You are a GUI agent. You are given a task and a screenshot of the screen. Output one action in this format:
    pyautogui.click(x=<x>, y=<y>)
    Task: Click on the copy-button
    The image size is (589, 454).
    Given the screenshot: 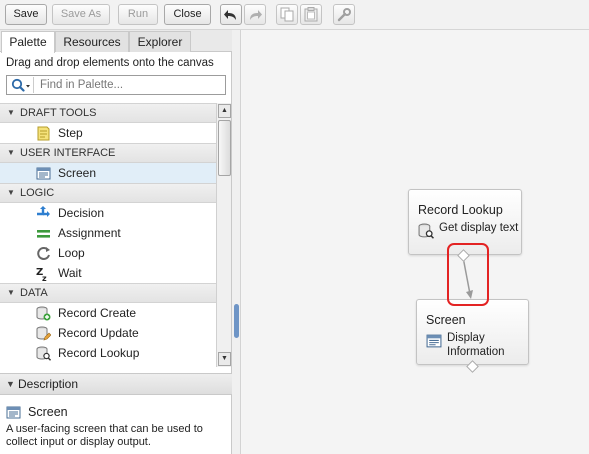 What is the action you would take?
    pyautogui.click(x=287, y=14)
    